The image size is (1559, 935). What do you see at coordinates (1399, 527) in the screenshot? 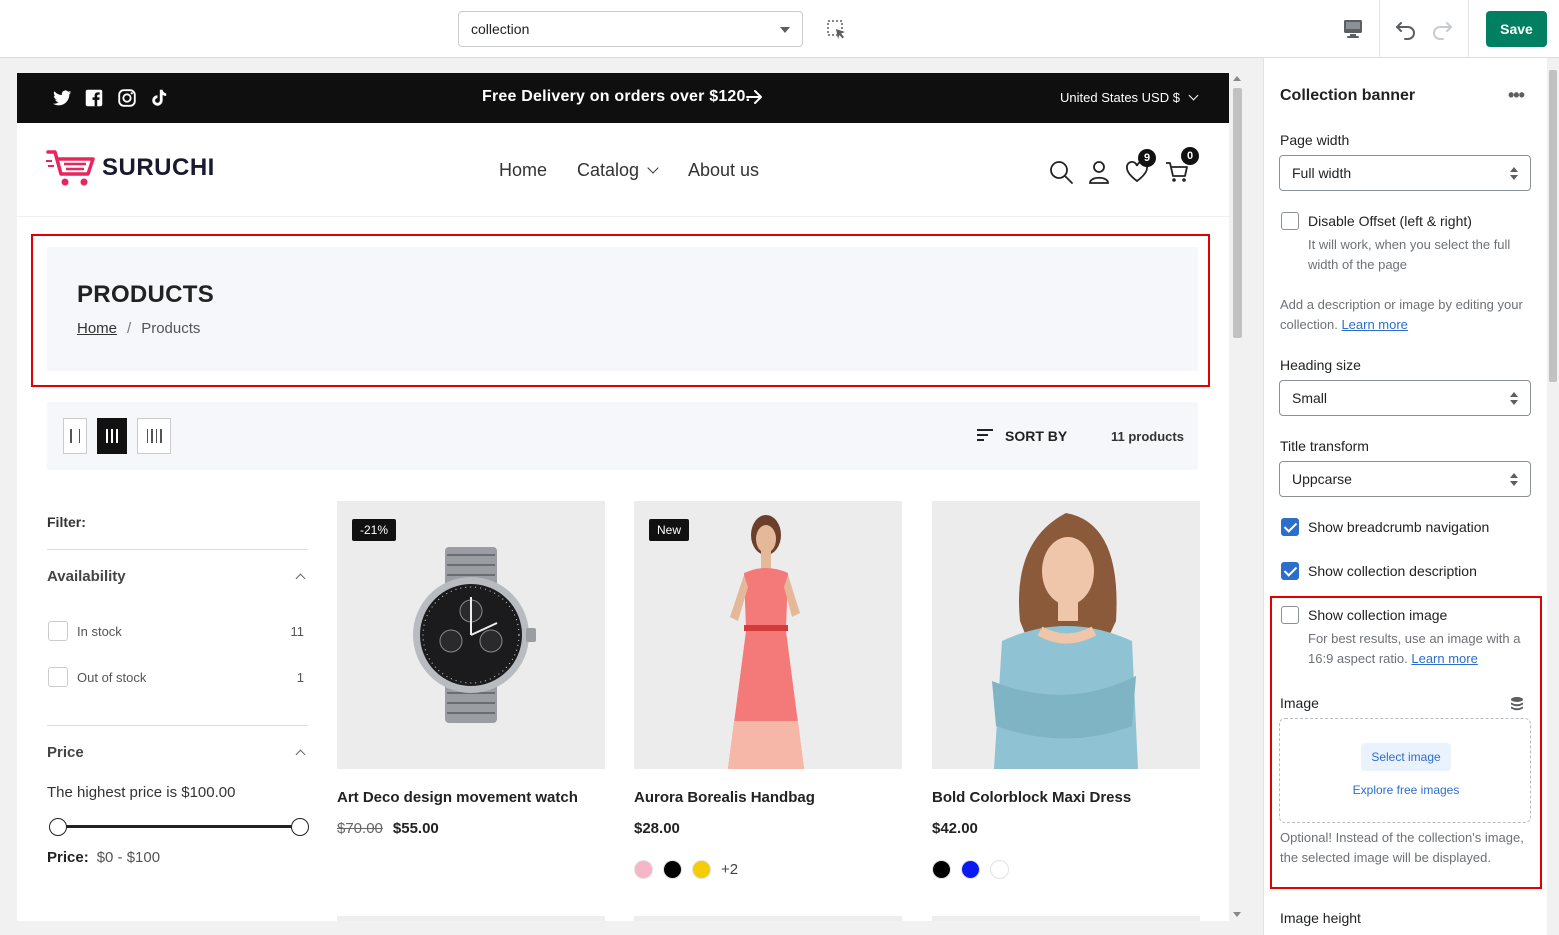
I see `show-breadcrumb-label: Show breadcrumb navigation` at bounding box center [1399, 527].